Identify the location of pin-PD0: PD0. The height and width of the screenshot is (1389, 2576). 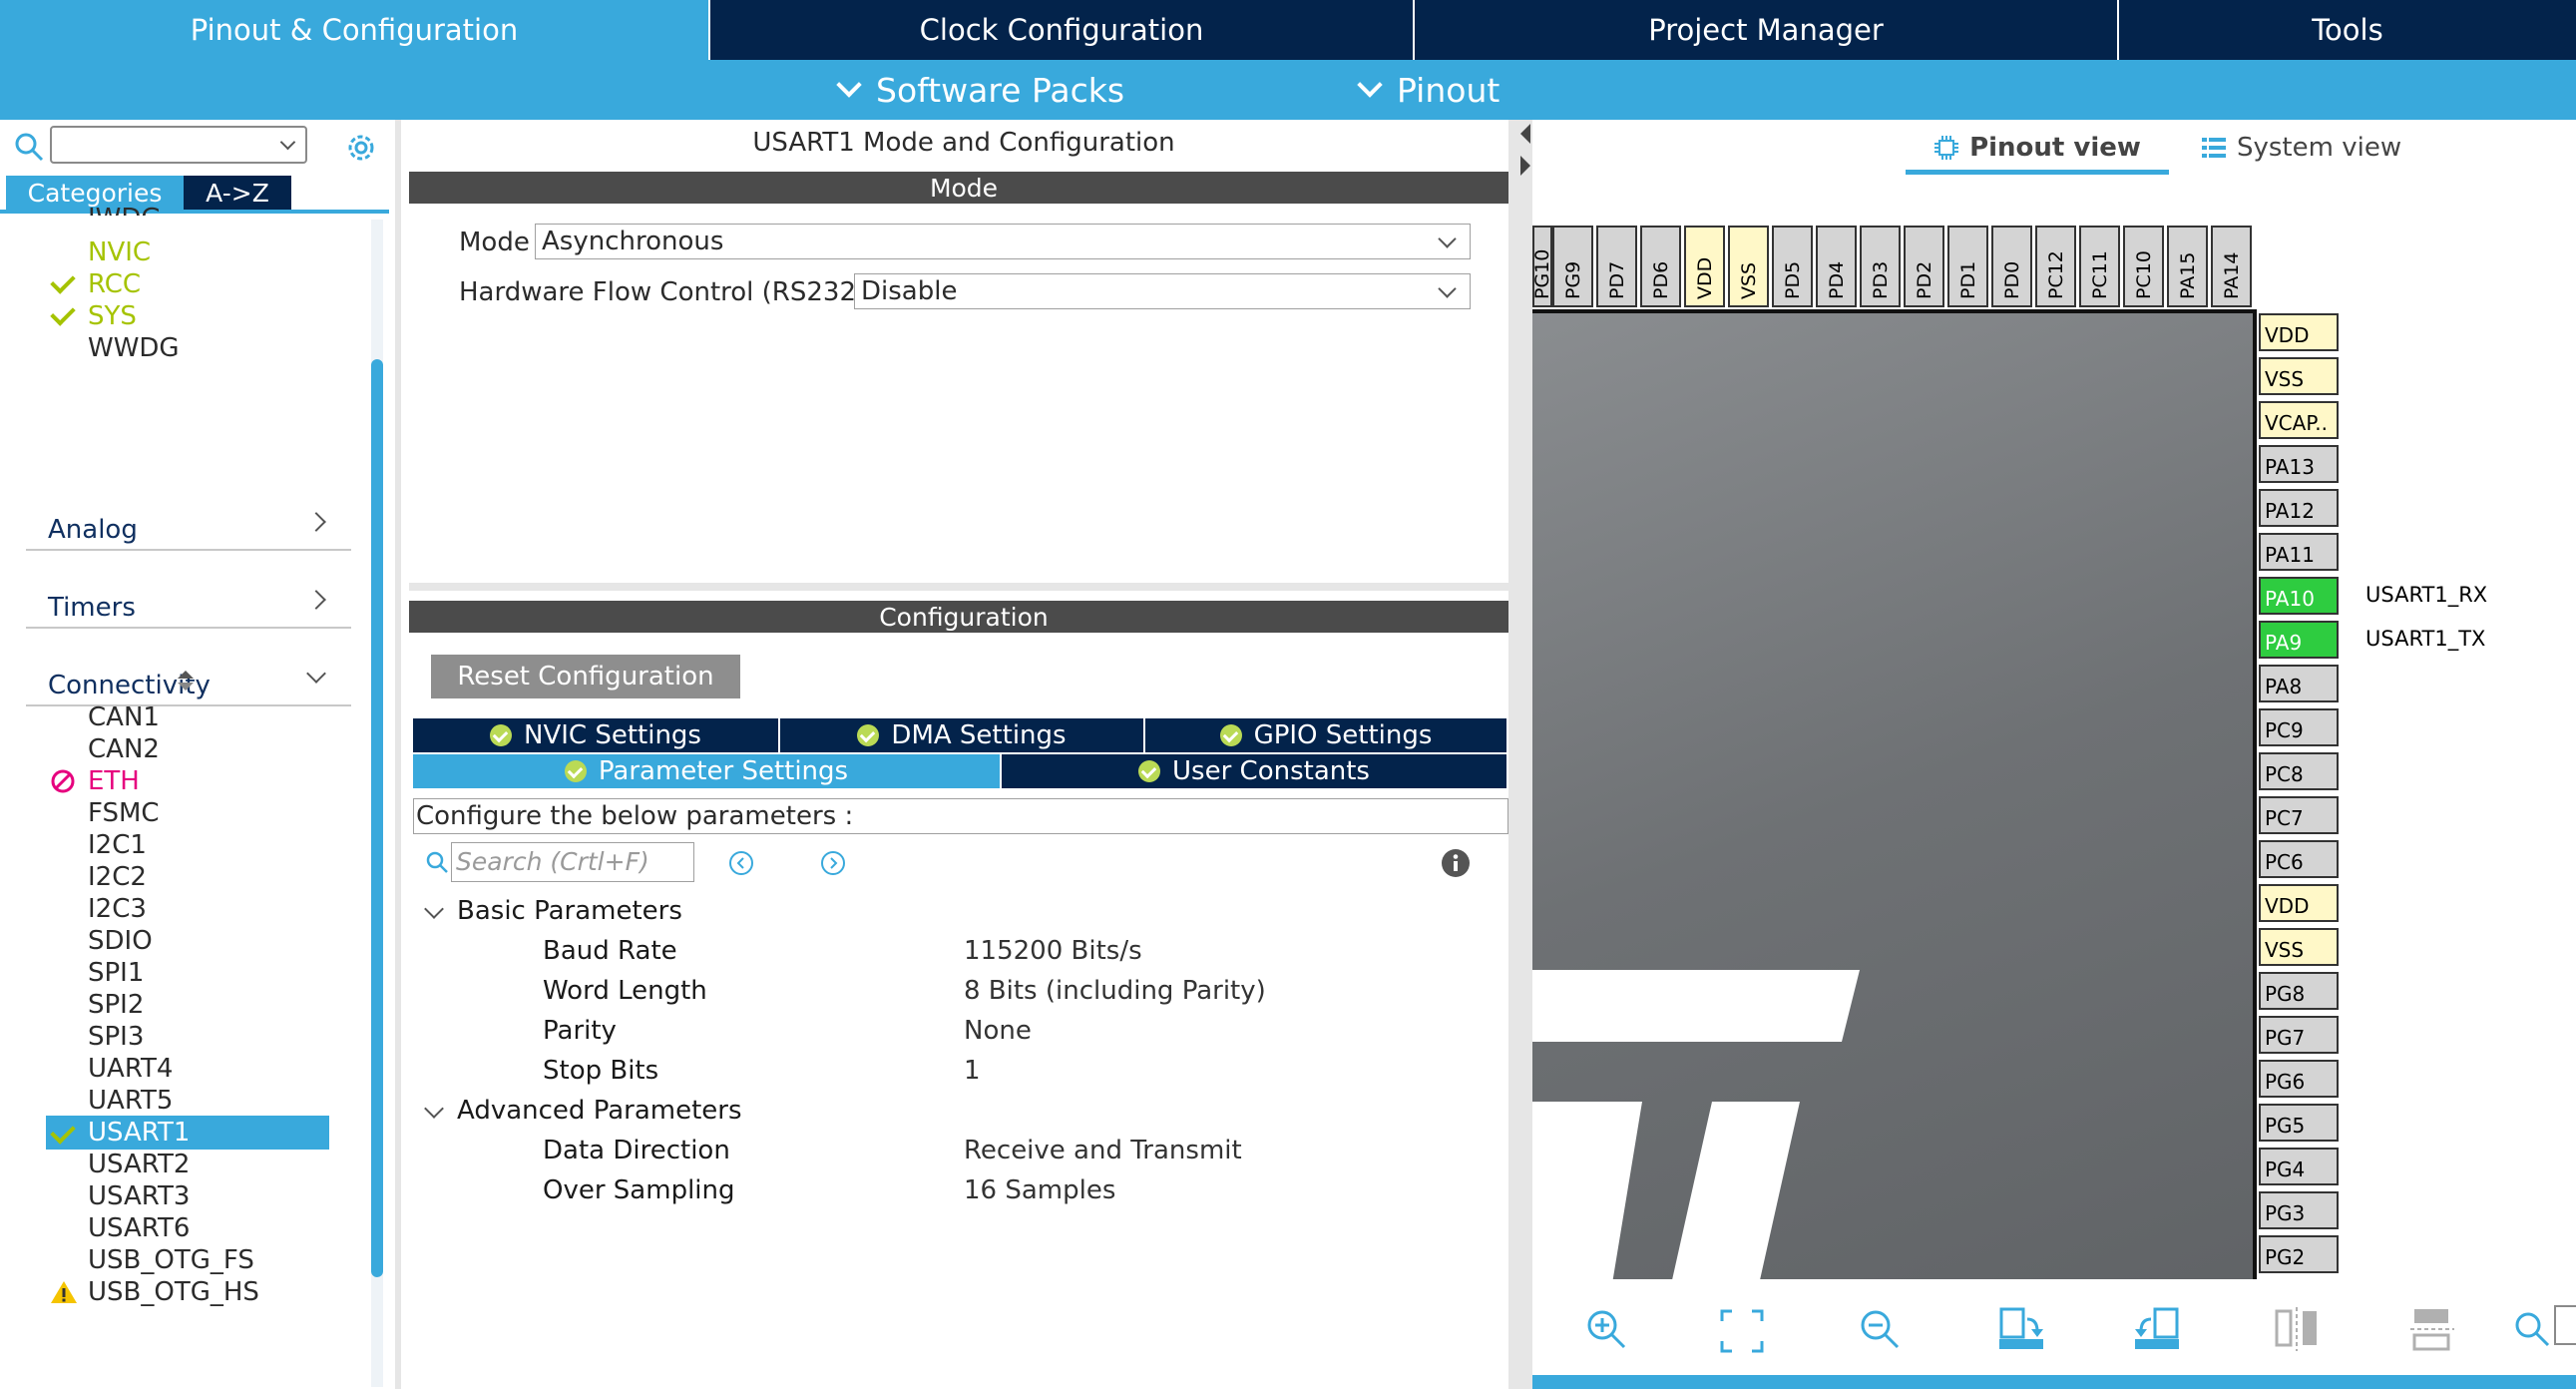
(2011, 266).